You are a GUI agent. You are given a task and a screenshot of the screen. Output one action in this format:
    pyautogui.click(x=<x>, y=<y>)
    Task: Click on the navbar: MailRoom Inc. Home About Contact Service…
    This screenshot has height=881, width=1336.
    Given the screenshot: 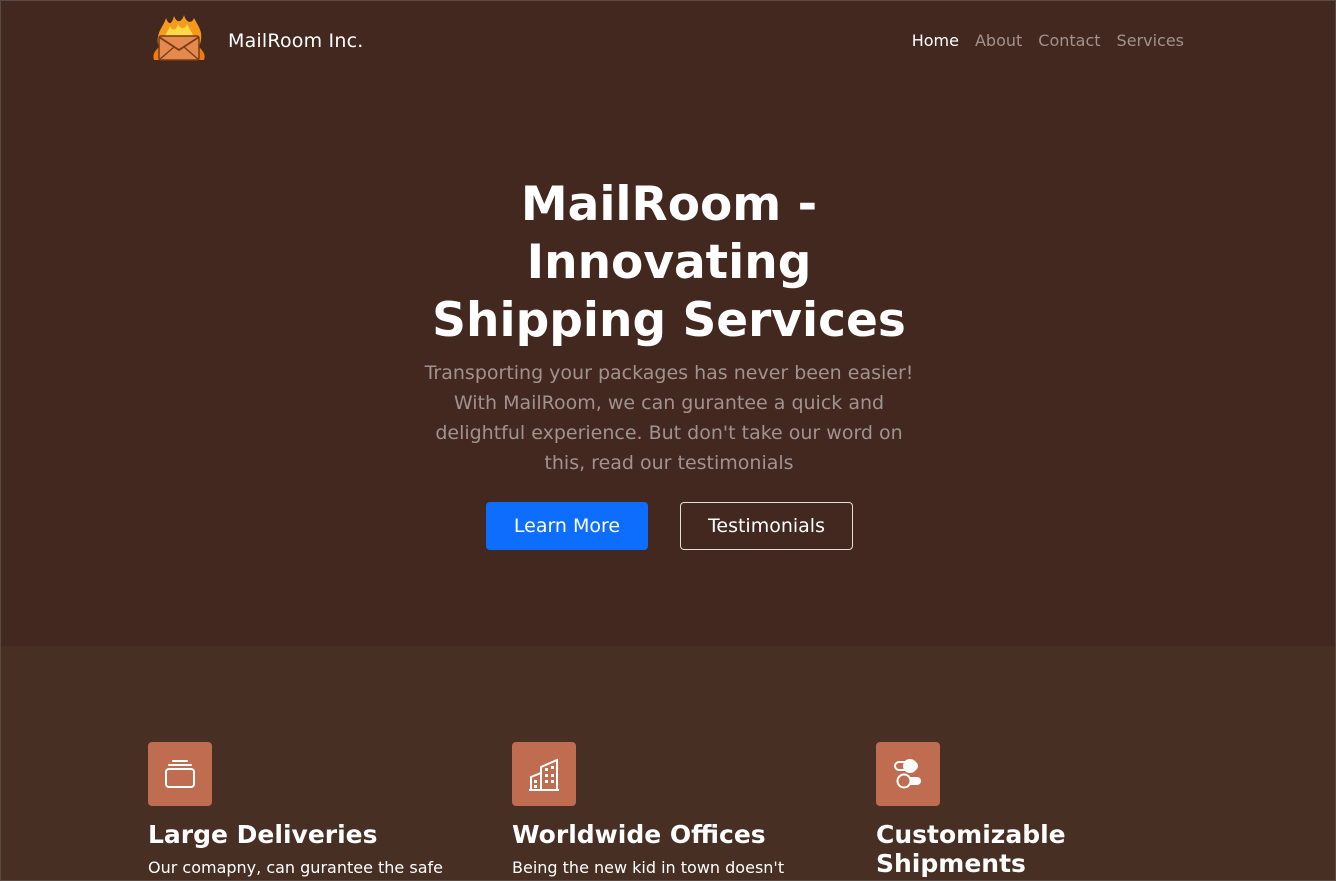 What is the action you would take?
    pyautogui.click(x=668, y=40)
    